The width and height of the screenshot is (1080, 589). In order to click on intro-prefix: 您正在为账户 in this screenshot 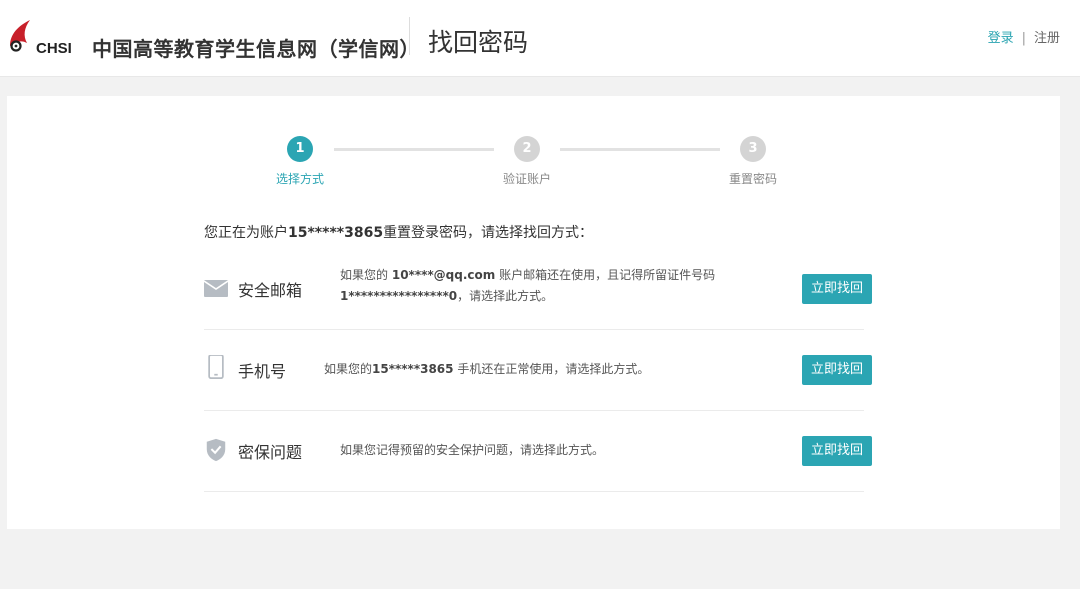, I will do `click(246, 233)`.